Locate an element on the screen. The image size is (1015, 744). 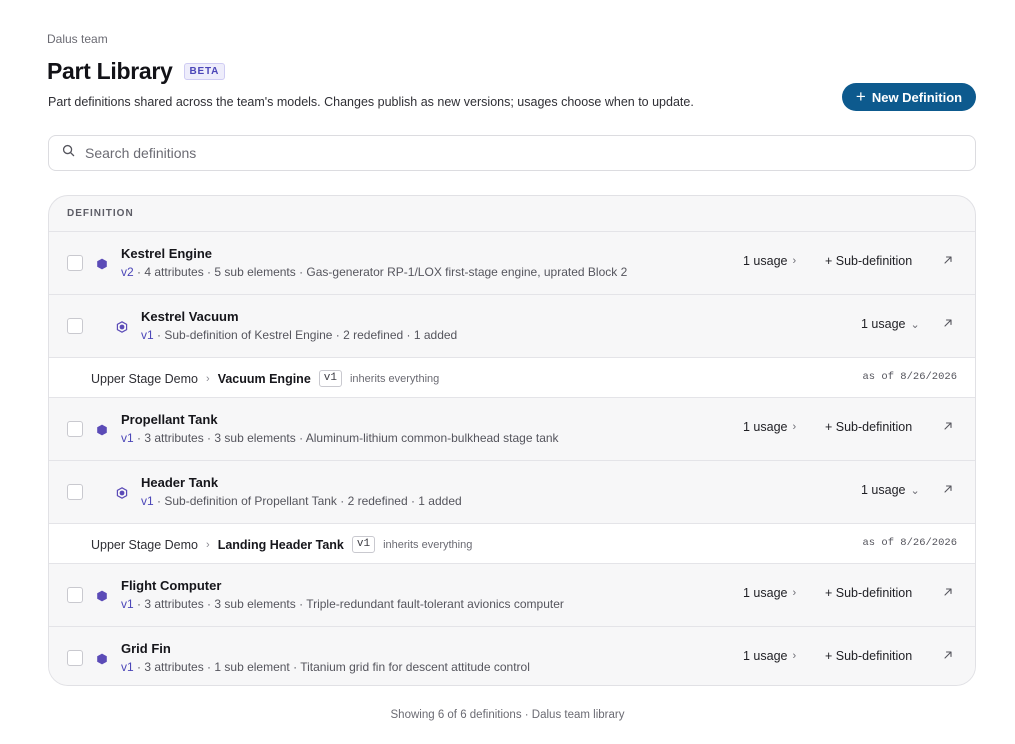
definition-name: Flight Computer is located at coordinates (171, 585).